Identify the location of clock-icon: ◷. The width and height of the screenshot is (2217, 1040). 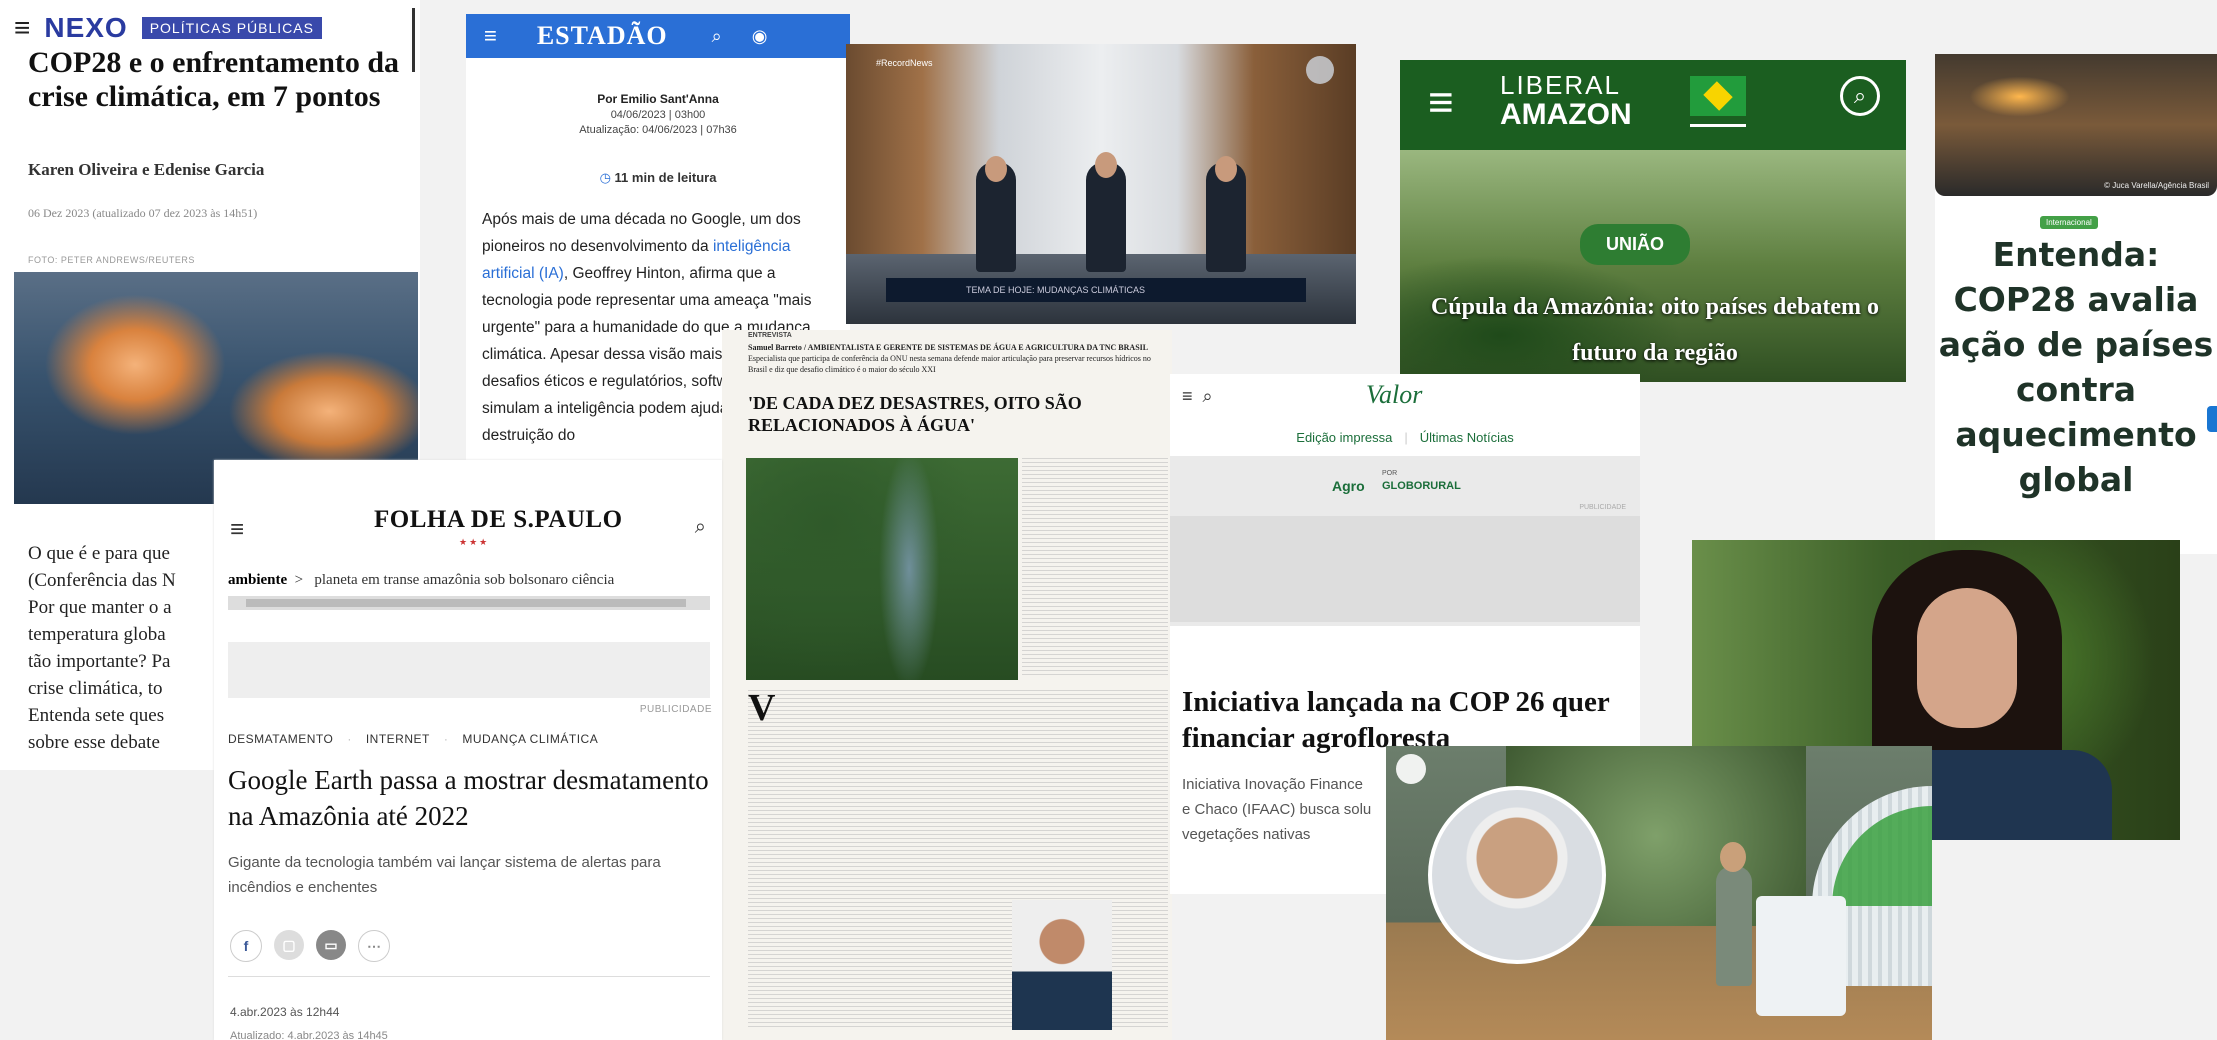
(607, 177).